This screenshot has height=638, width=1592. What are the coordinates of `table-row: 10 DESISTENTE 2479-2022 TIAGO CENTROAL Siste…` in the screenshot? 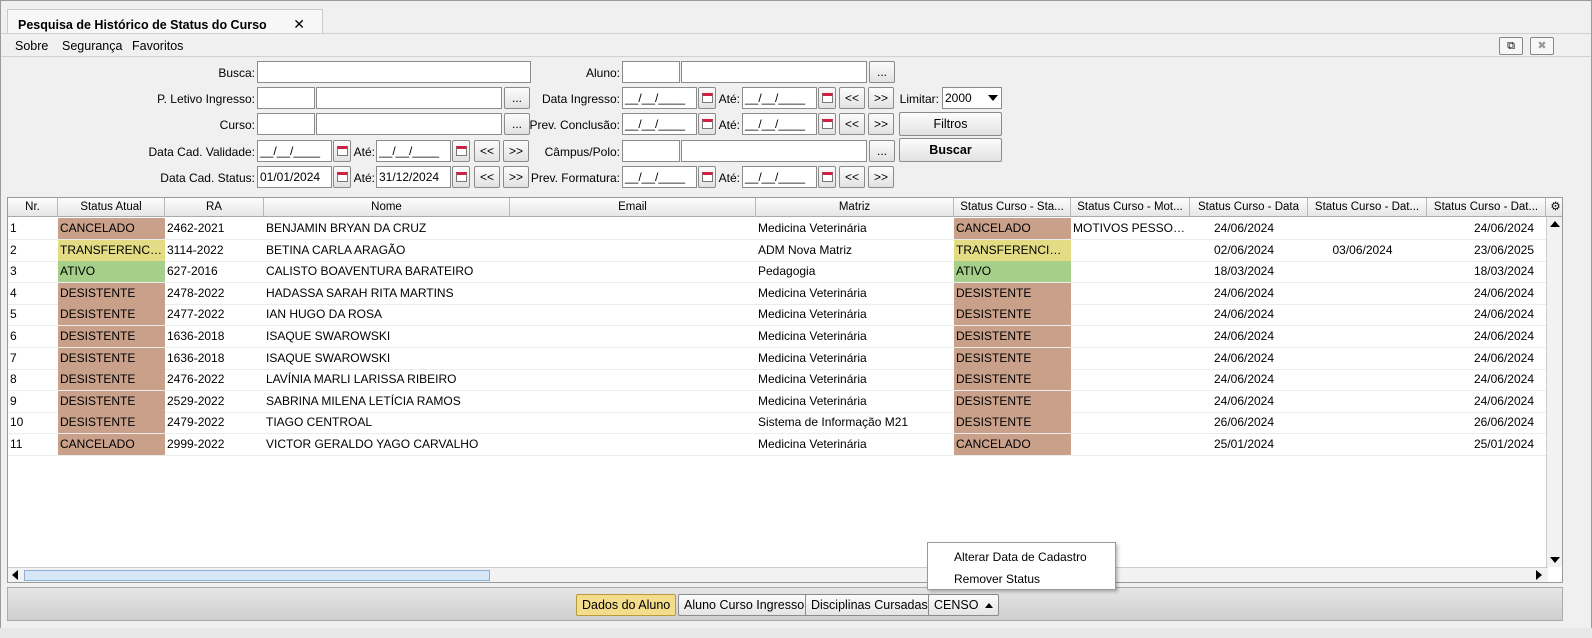 It's located at (777, 423).